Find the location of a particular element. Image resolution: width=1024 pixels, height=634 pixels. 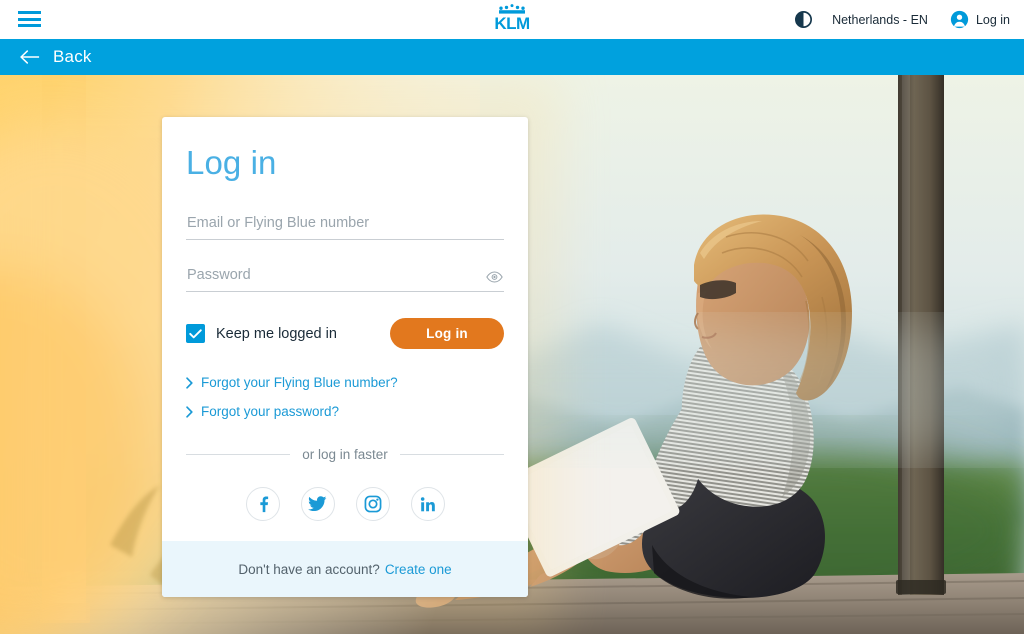

social-login-buttons is located at coordinates (345, 504).